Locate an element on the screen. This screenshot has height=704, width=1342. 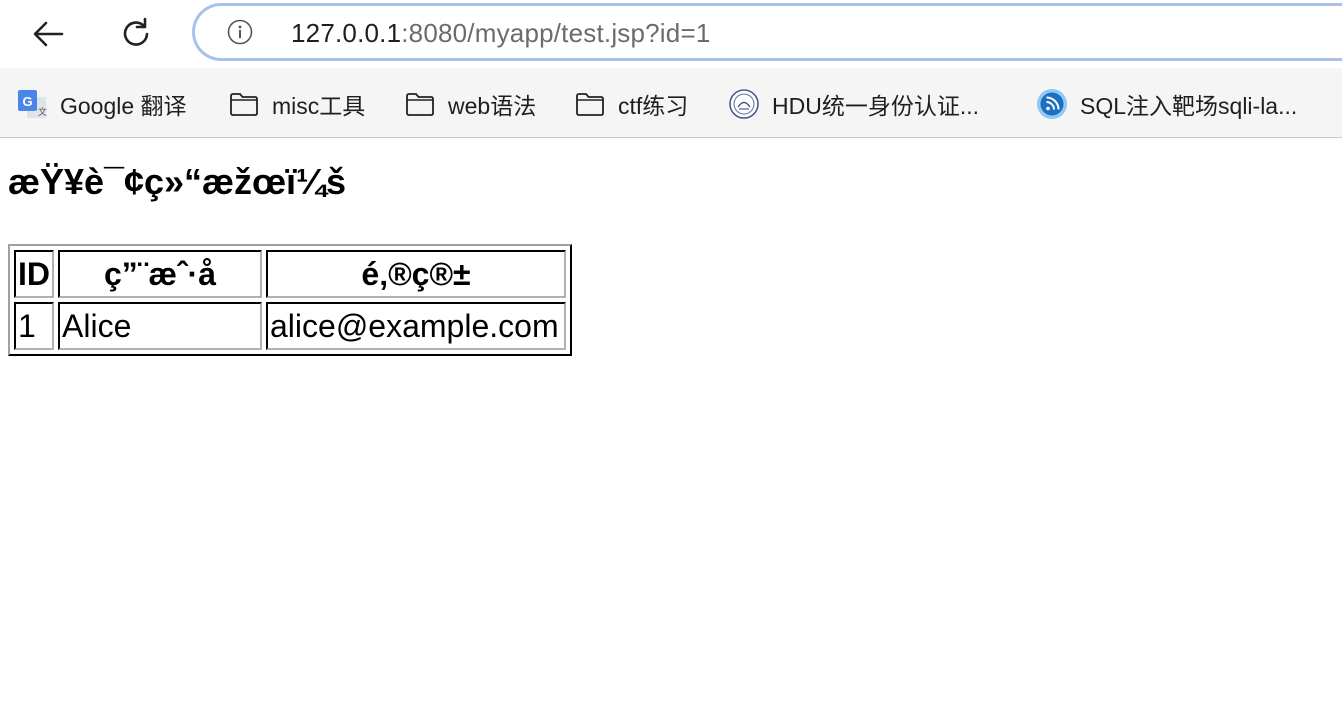
table-header-row: ID ç”¨æˆ·å é‚®ç®± is located at coordinates (290, 274).